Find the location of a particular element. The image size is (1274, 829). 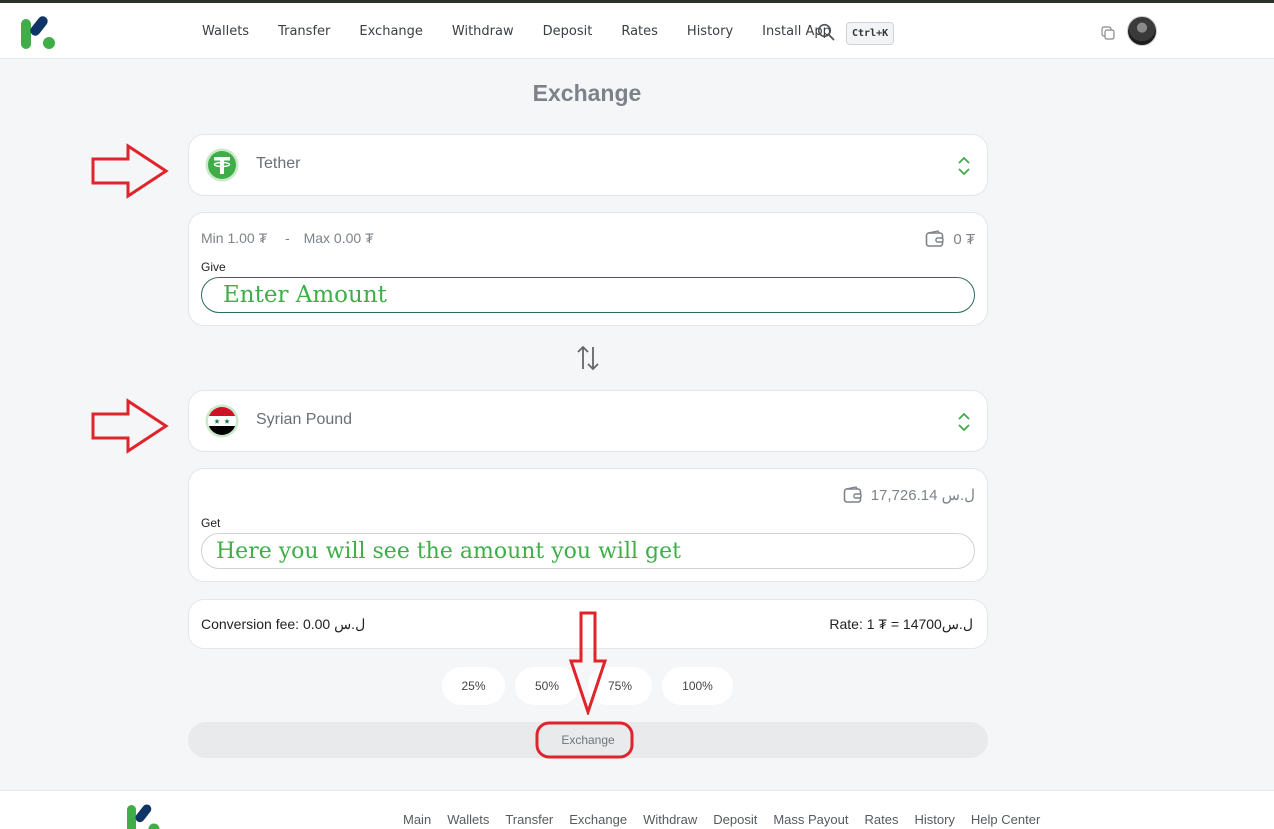

brand-logo is located at coordinates (39, 32).